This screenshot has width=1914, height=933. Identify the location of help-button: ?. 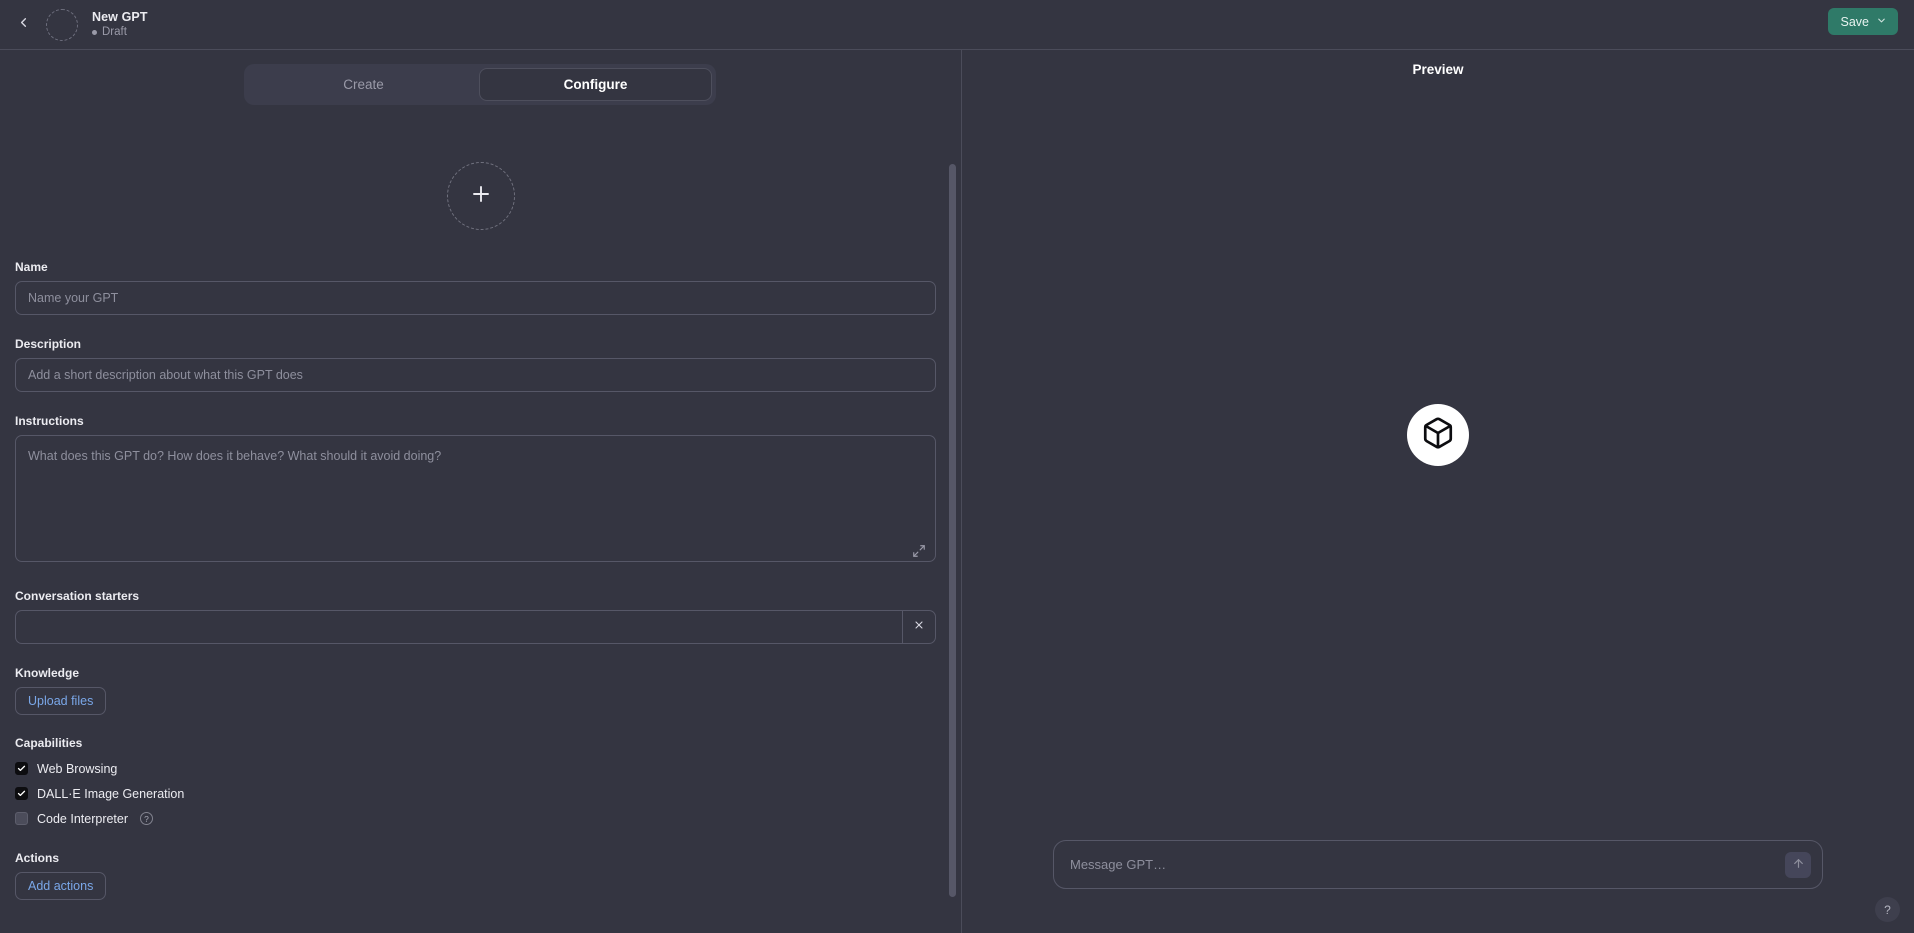
(1887, 909).